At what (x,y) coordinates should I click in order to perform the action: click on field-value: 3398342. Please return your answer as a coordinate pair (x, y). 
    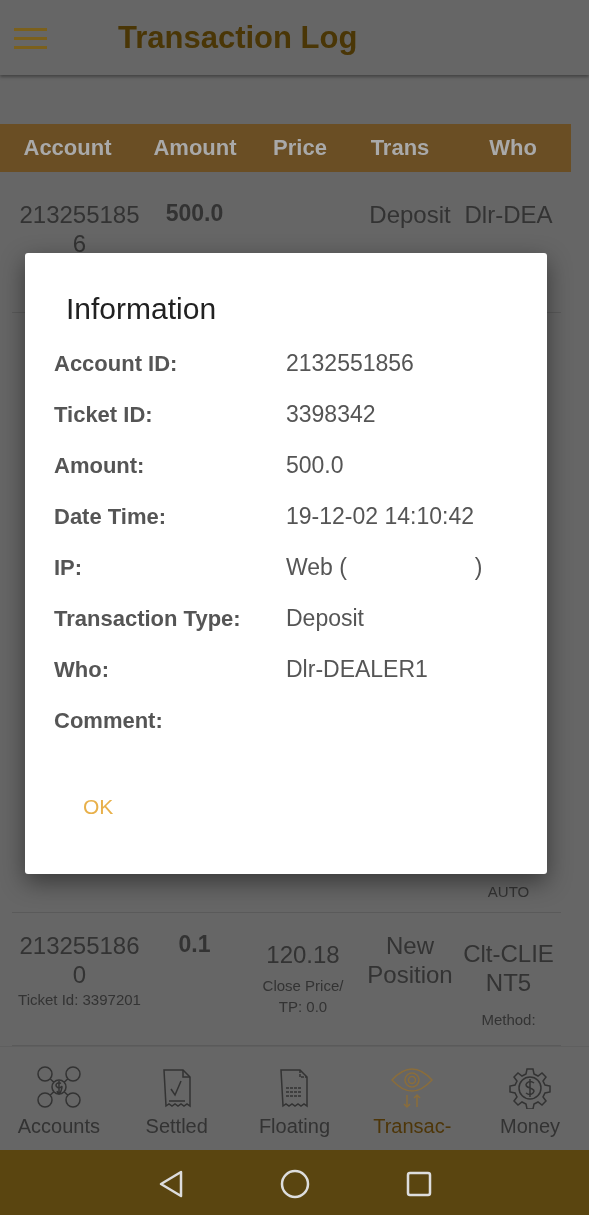
    Looking at the image, I should click on (331, 414).